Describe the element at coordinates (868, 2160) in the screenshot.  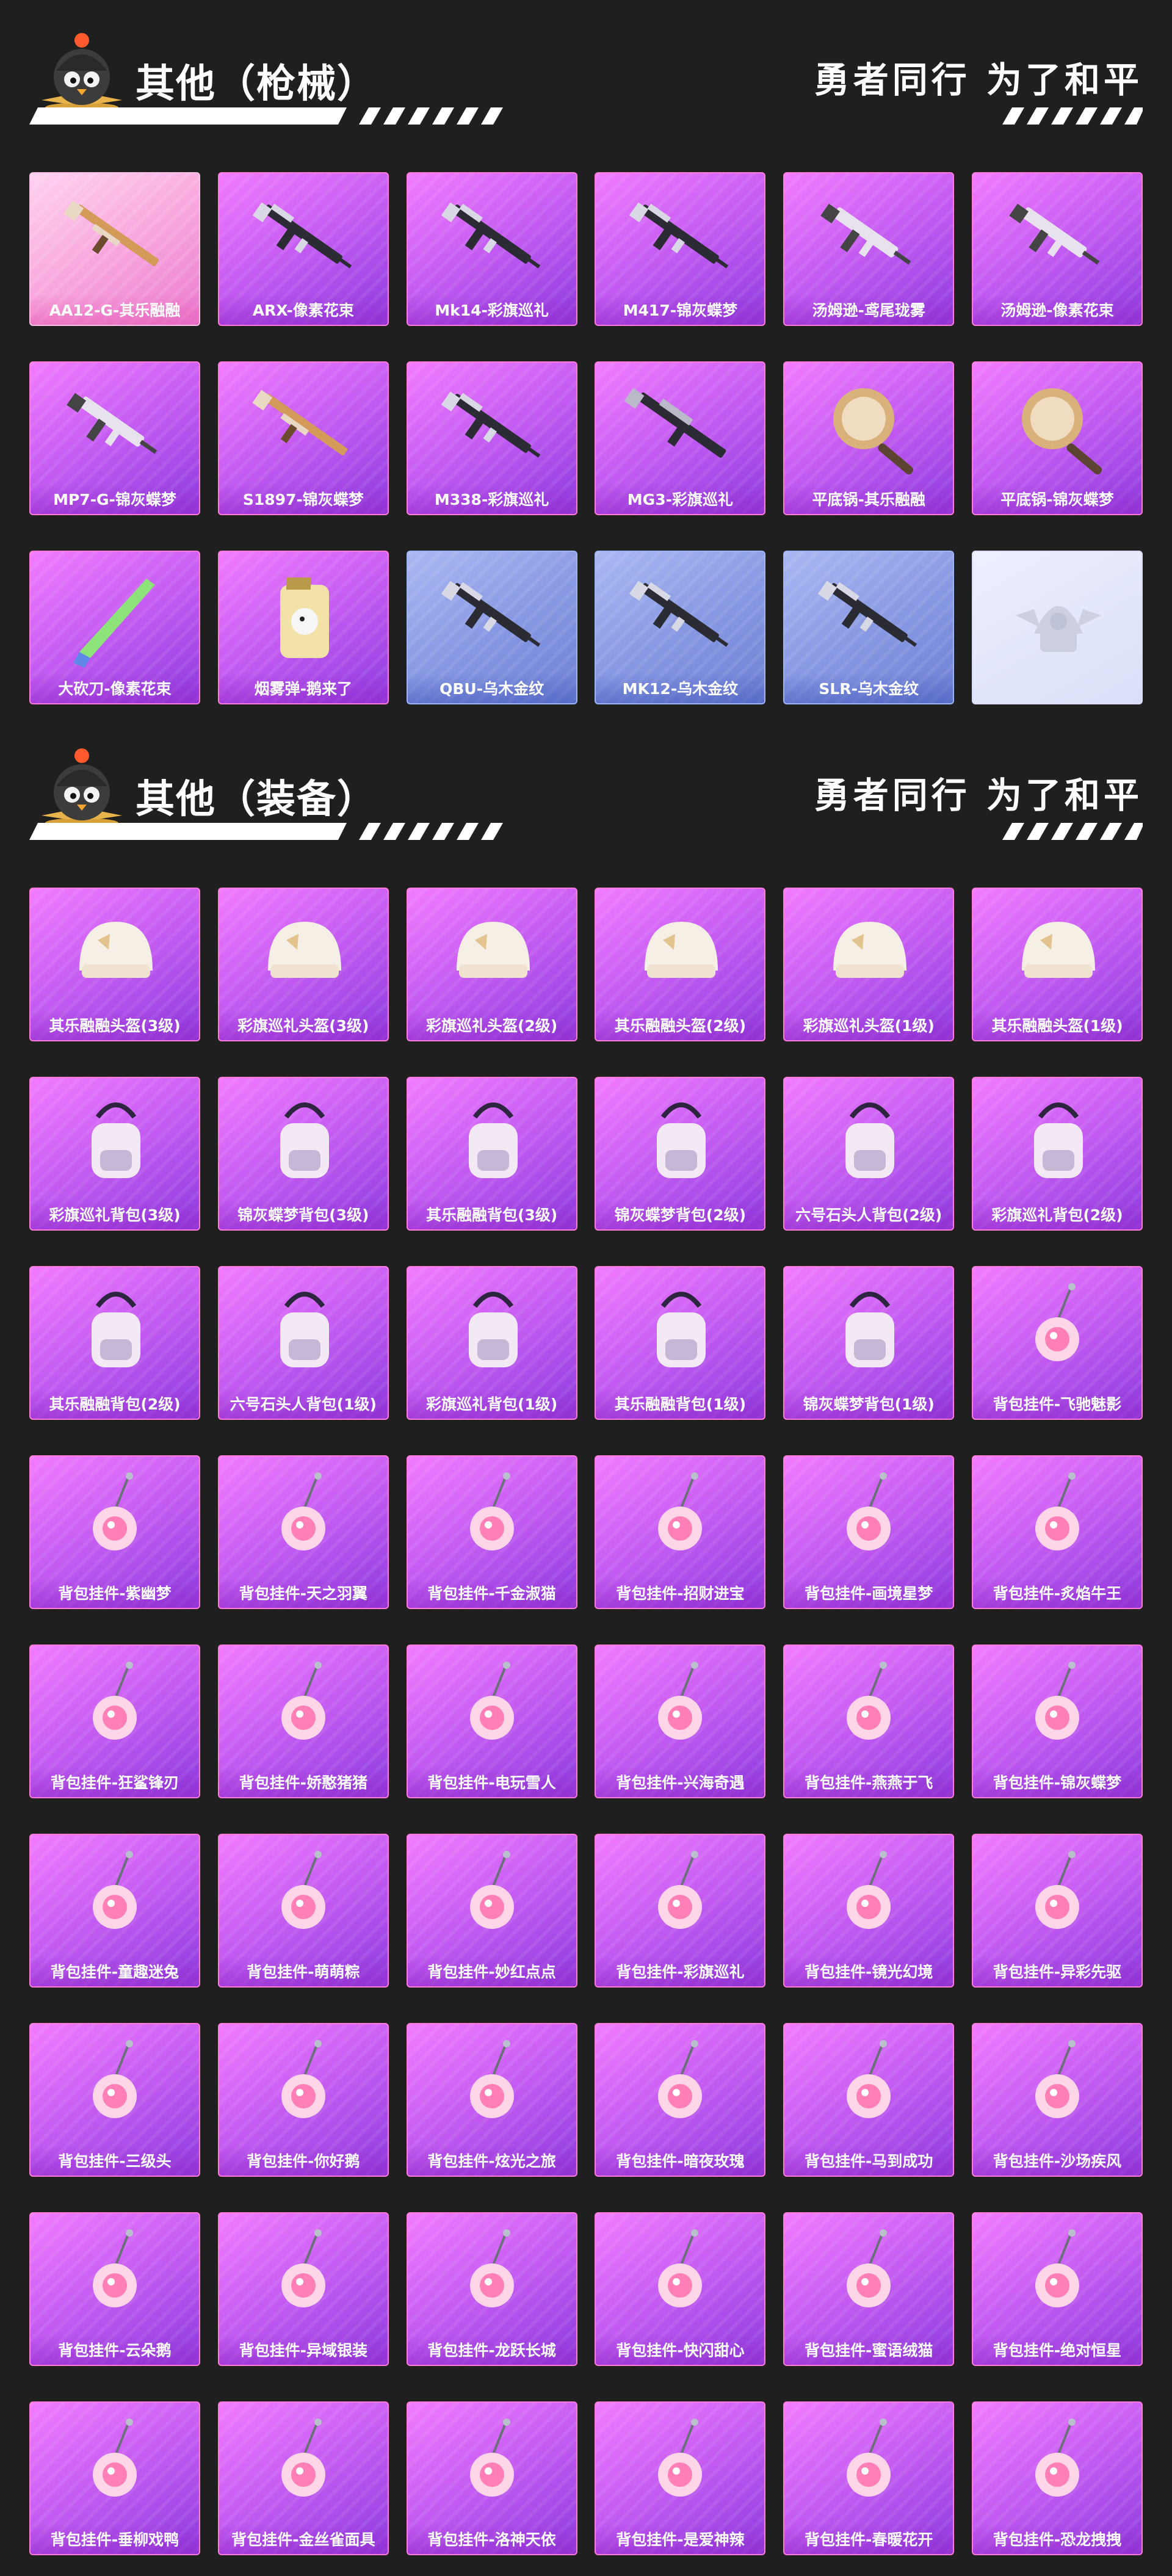
I see `item-label: 背包挂件-马到成功` at that location.